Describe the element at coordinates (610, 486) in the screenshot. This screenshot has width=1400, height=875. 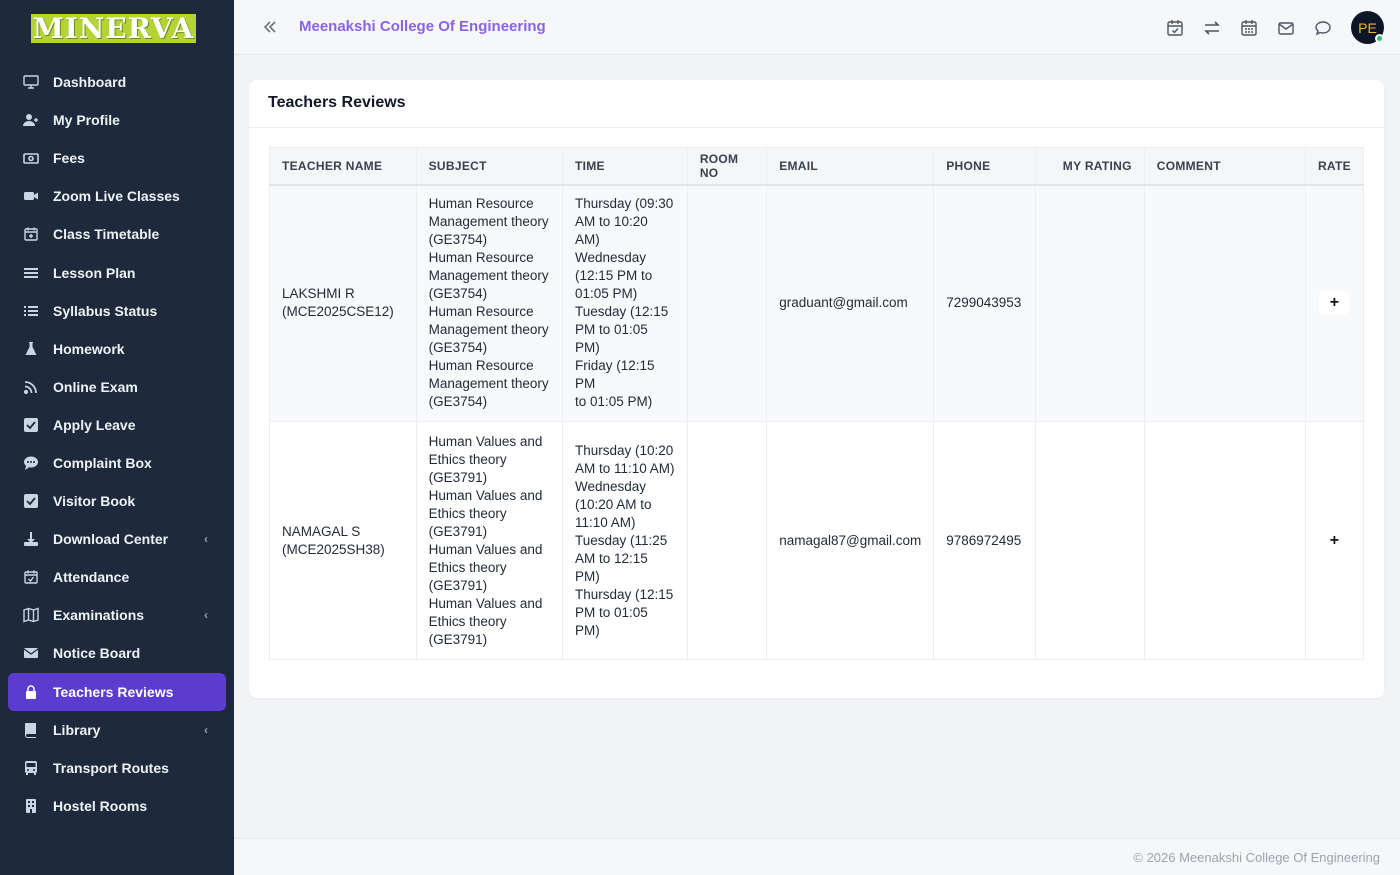
I see `time-line: Wednesday` at that location.